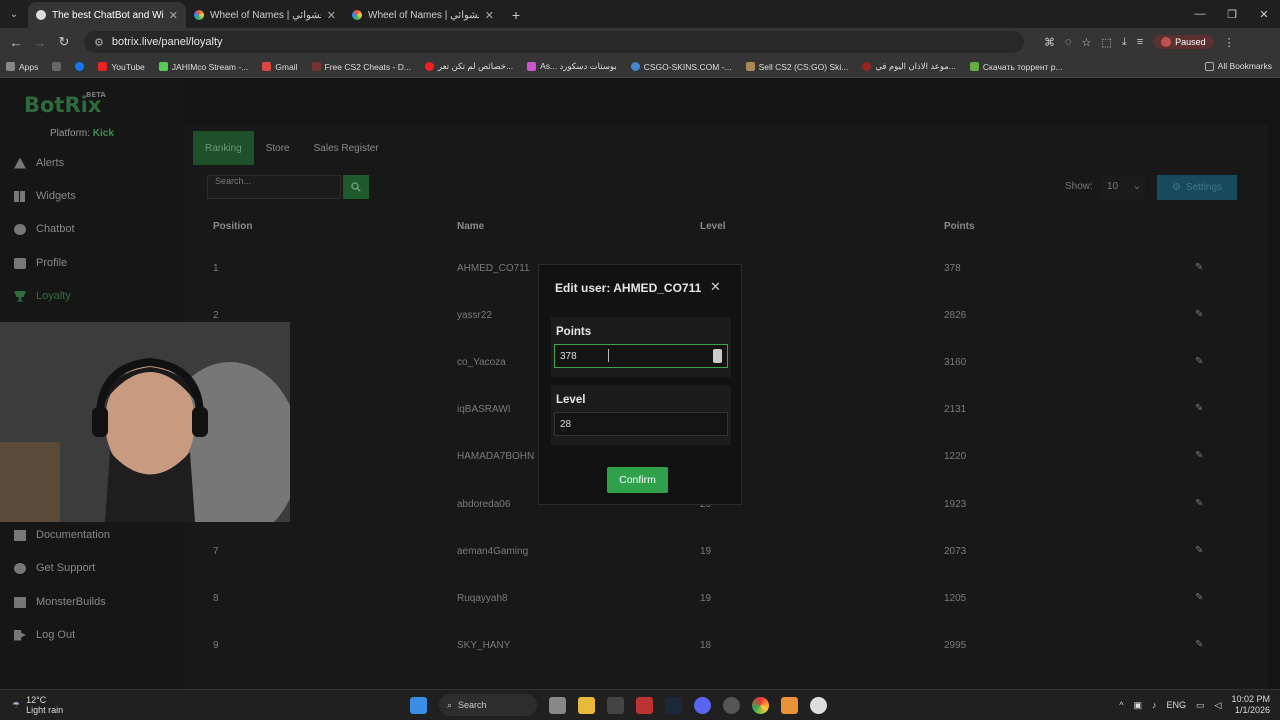  I want to click on eye-off-icon: ◌, so click(1068, 42).